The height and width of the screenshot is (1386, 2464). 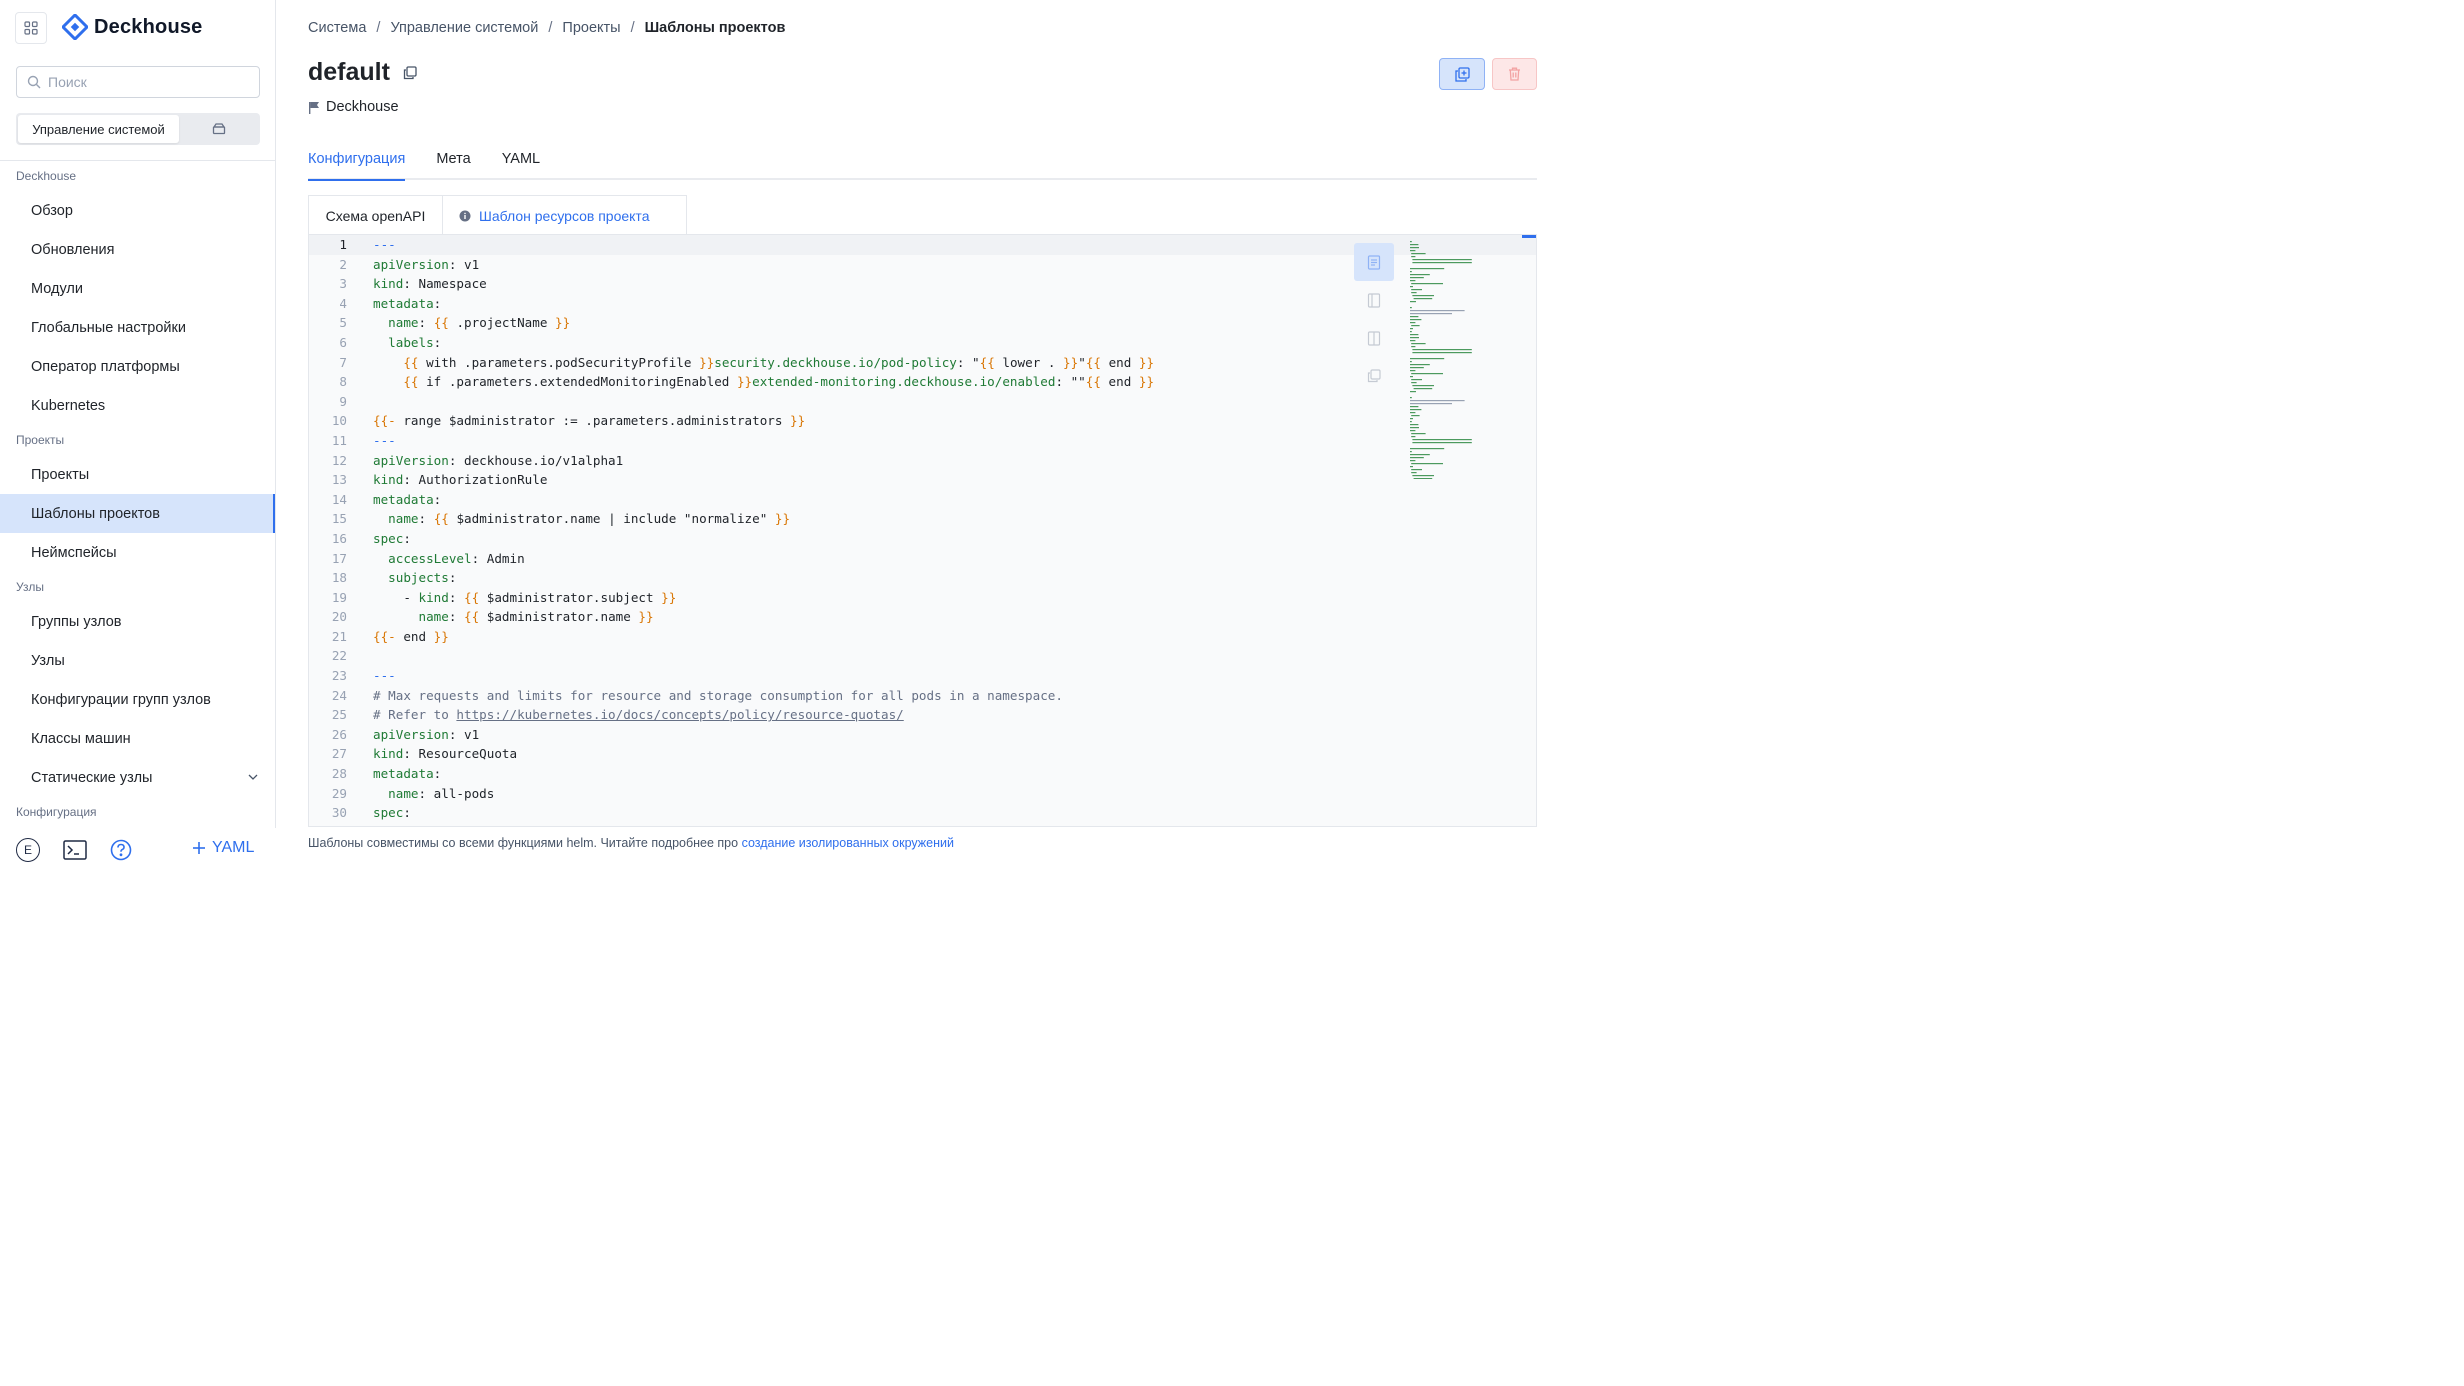 What do you see at coordinates (98, 129) in the screenshot?
I see `switcher-system-management: Управление системой` at bounding box center [98, 129].